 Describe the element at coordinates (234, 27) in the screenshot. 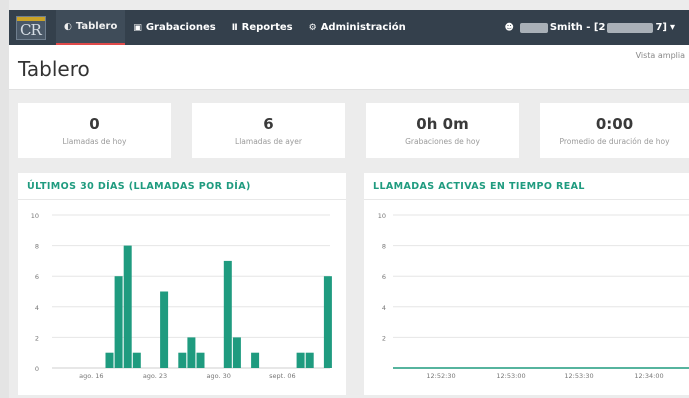

I see `bar-chart-icon: Ⅱ` at that location.